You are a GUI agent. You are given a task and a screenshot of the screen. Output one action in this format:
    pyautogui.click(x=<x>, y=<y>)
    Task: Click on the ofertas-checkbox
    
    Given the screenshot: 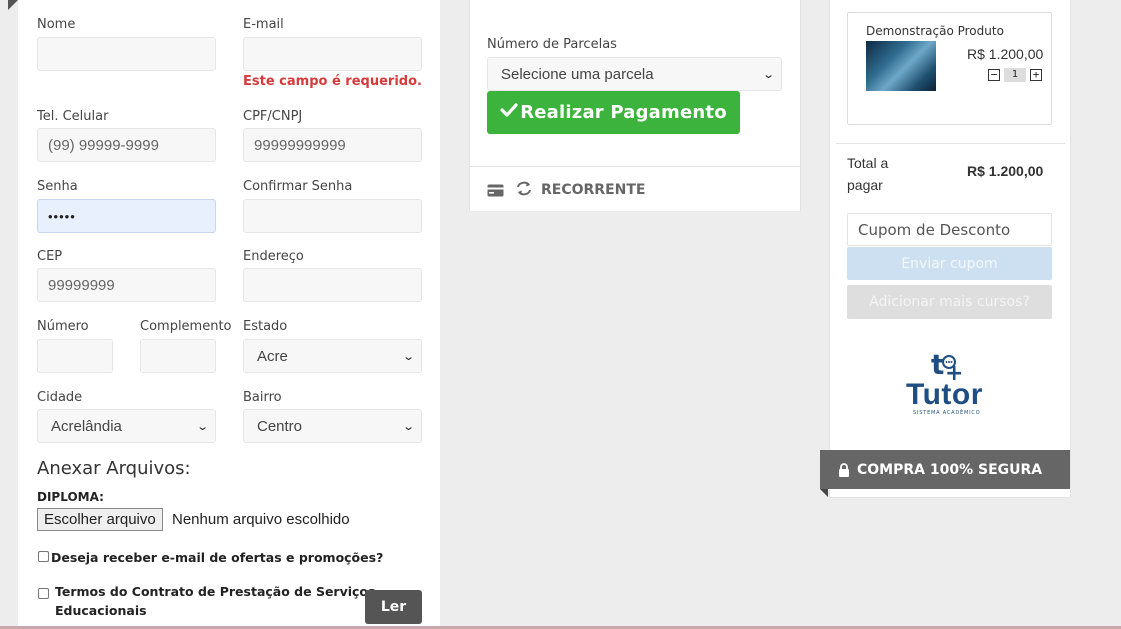 What is the action you would take?
    pyautogui.click(x=43, y=556)
    